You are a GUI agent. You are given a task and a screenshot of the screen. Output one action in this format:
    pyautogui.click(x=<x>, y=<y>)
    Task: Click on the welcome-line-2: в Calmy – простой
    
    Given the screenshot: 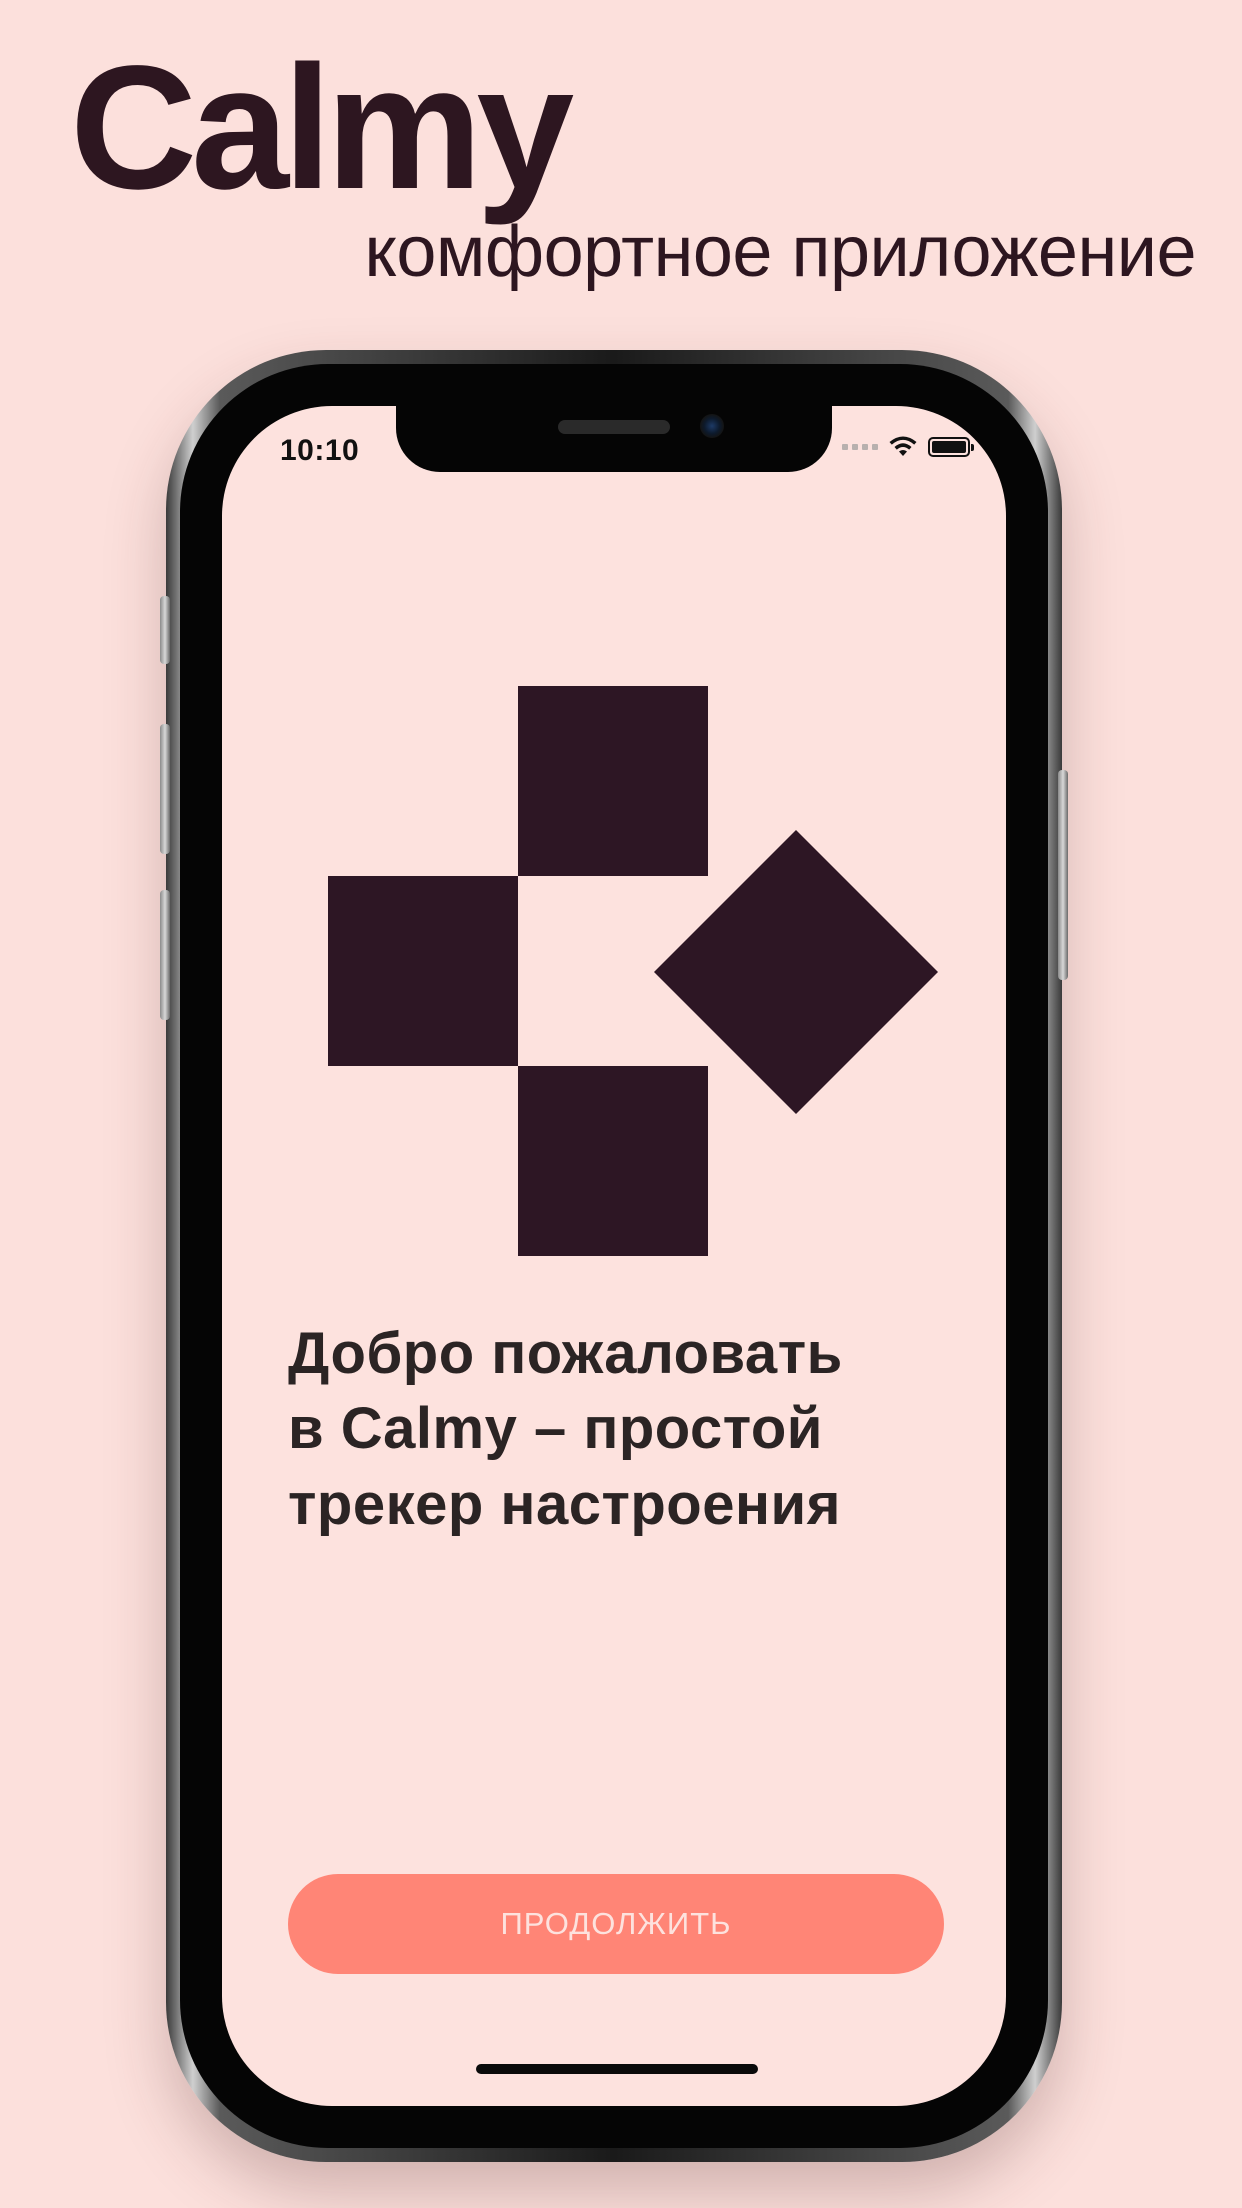 What is the action you would take?
    pyautogui.click(x=555, y=1429)
    